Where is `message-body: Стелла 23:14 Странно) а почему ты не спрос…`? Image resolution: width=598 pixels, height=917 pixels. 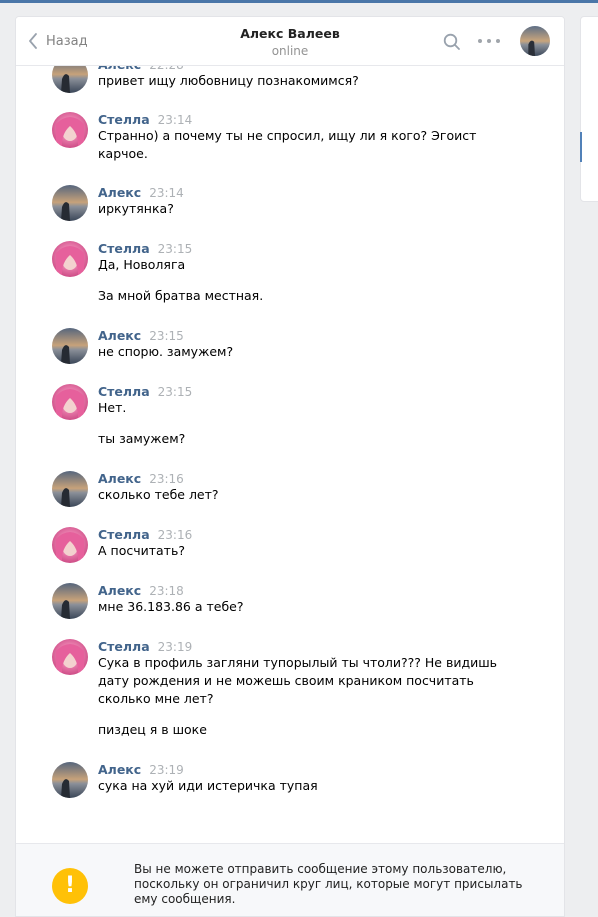
message-body: Стелла 23:14 Странно) а почему ты не спрос… is located at coordinates (308, 137).